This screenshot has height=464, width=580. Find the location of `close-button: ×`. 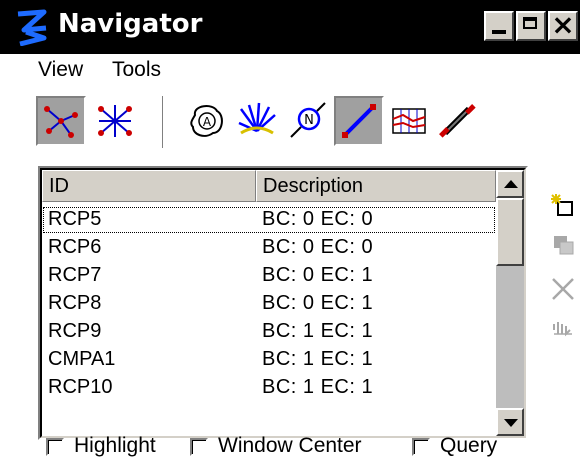

close-button: × is located at coordinates (563, 24).